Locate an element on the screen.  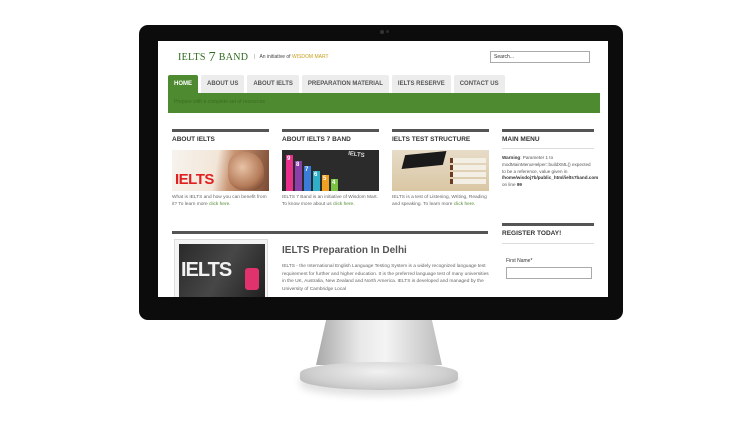
banner-bar: Prepare with a complete set of resources is located at coordinates (384, 103).